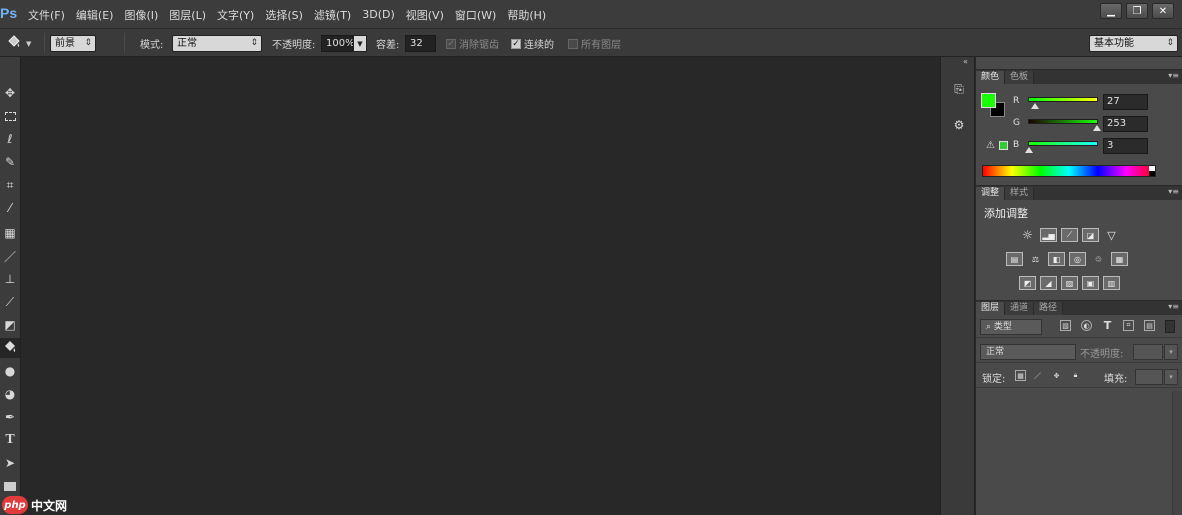  I want to click on web-safe-swatch, so click(1003, 145).